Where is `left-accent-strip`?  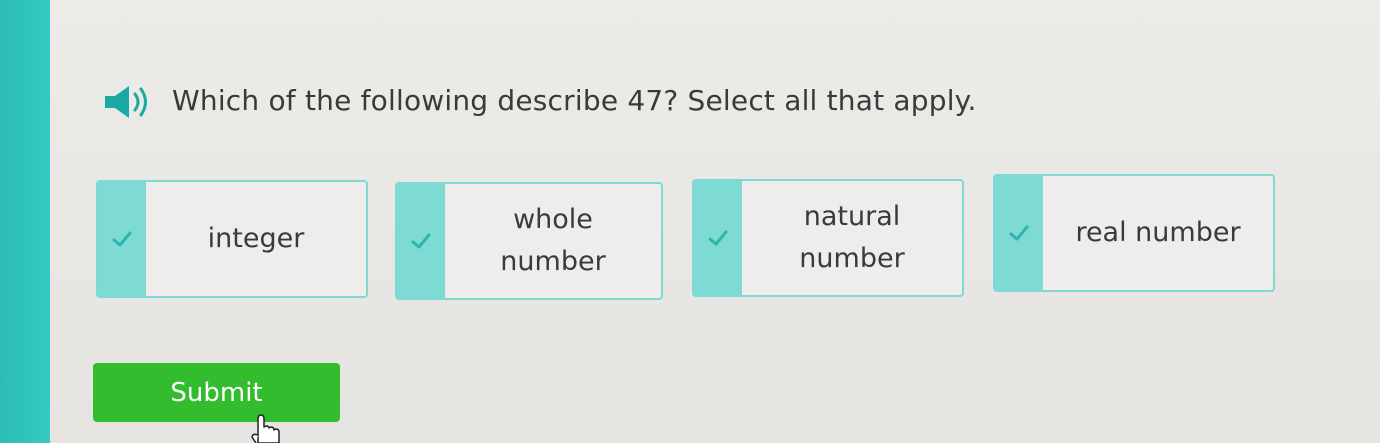 left-accent-strip is located at coordinates (25, 221).